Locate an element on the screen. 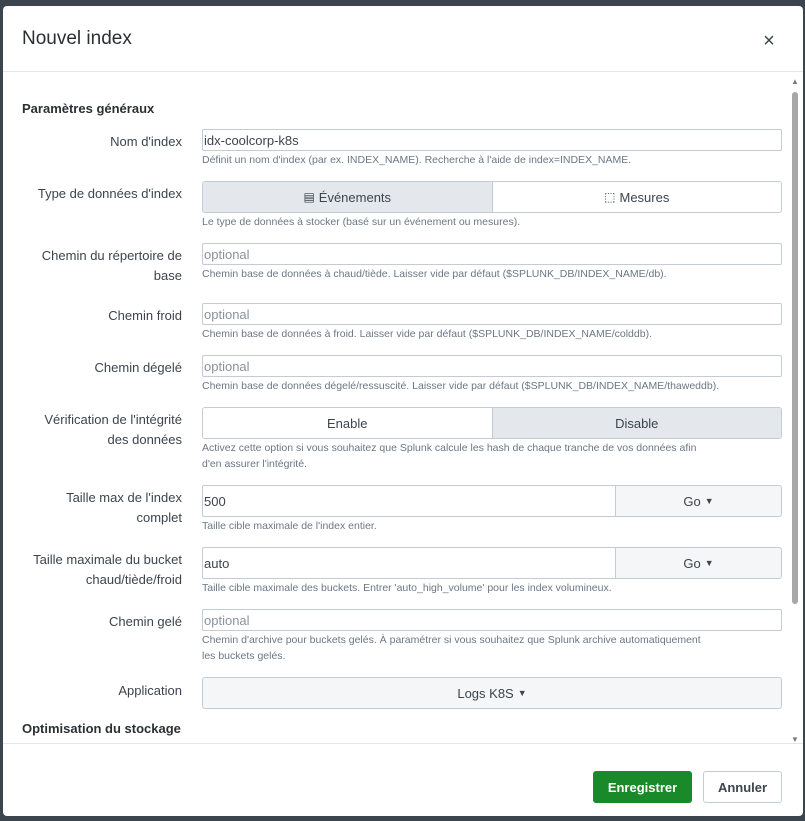 This screenshot has width=805, height=821. max-bucket-size-label-line1: Taille maximale du bucket is located at coordinates (107, 559).